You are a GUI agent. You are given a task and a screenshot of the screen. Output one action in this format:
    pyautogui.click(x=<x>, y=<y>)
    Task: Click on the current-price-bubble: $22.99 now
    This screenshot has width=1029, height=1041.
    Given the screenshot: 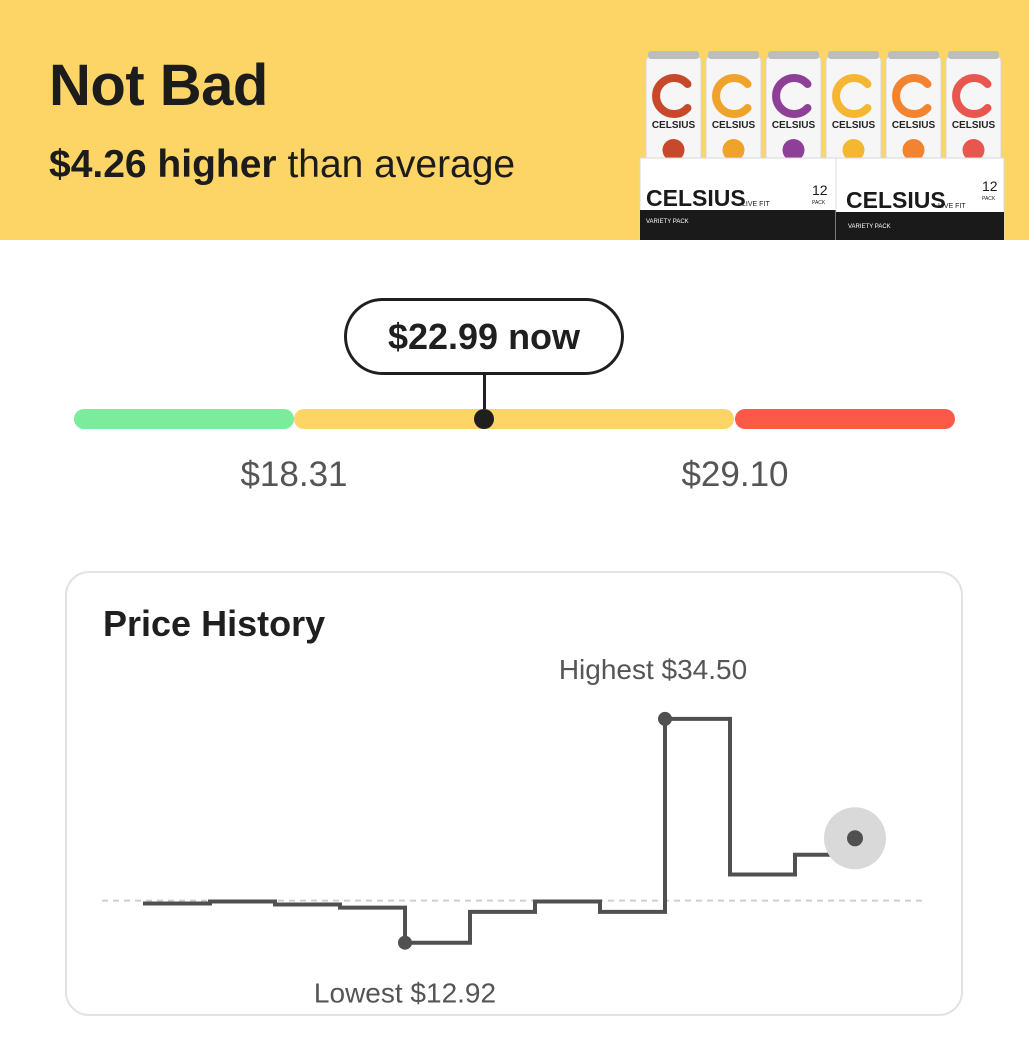 What is the action you would take?
    pyautogui.click(x=484, y=336)
    